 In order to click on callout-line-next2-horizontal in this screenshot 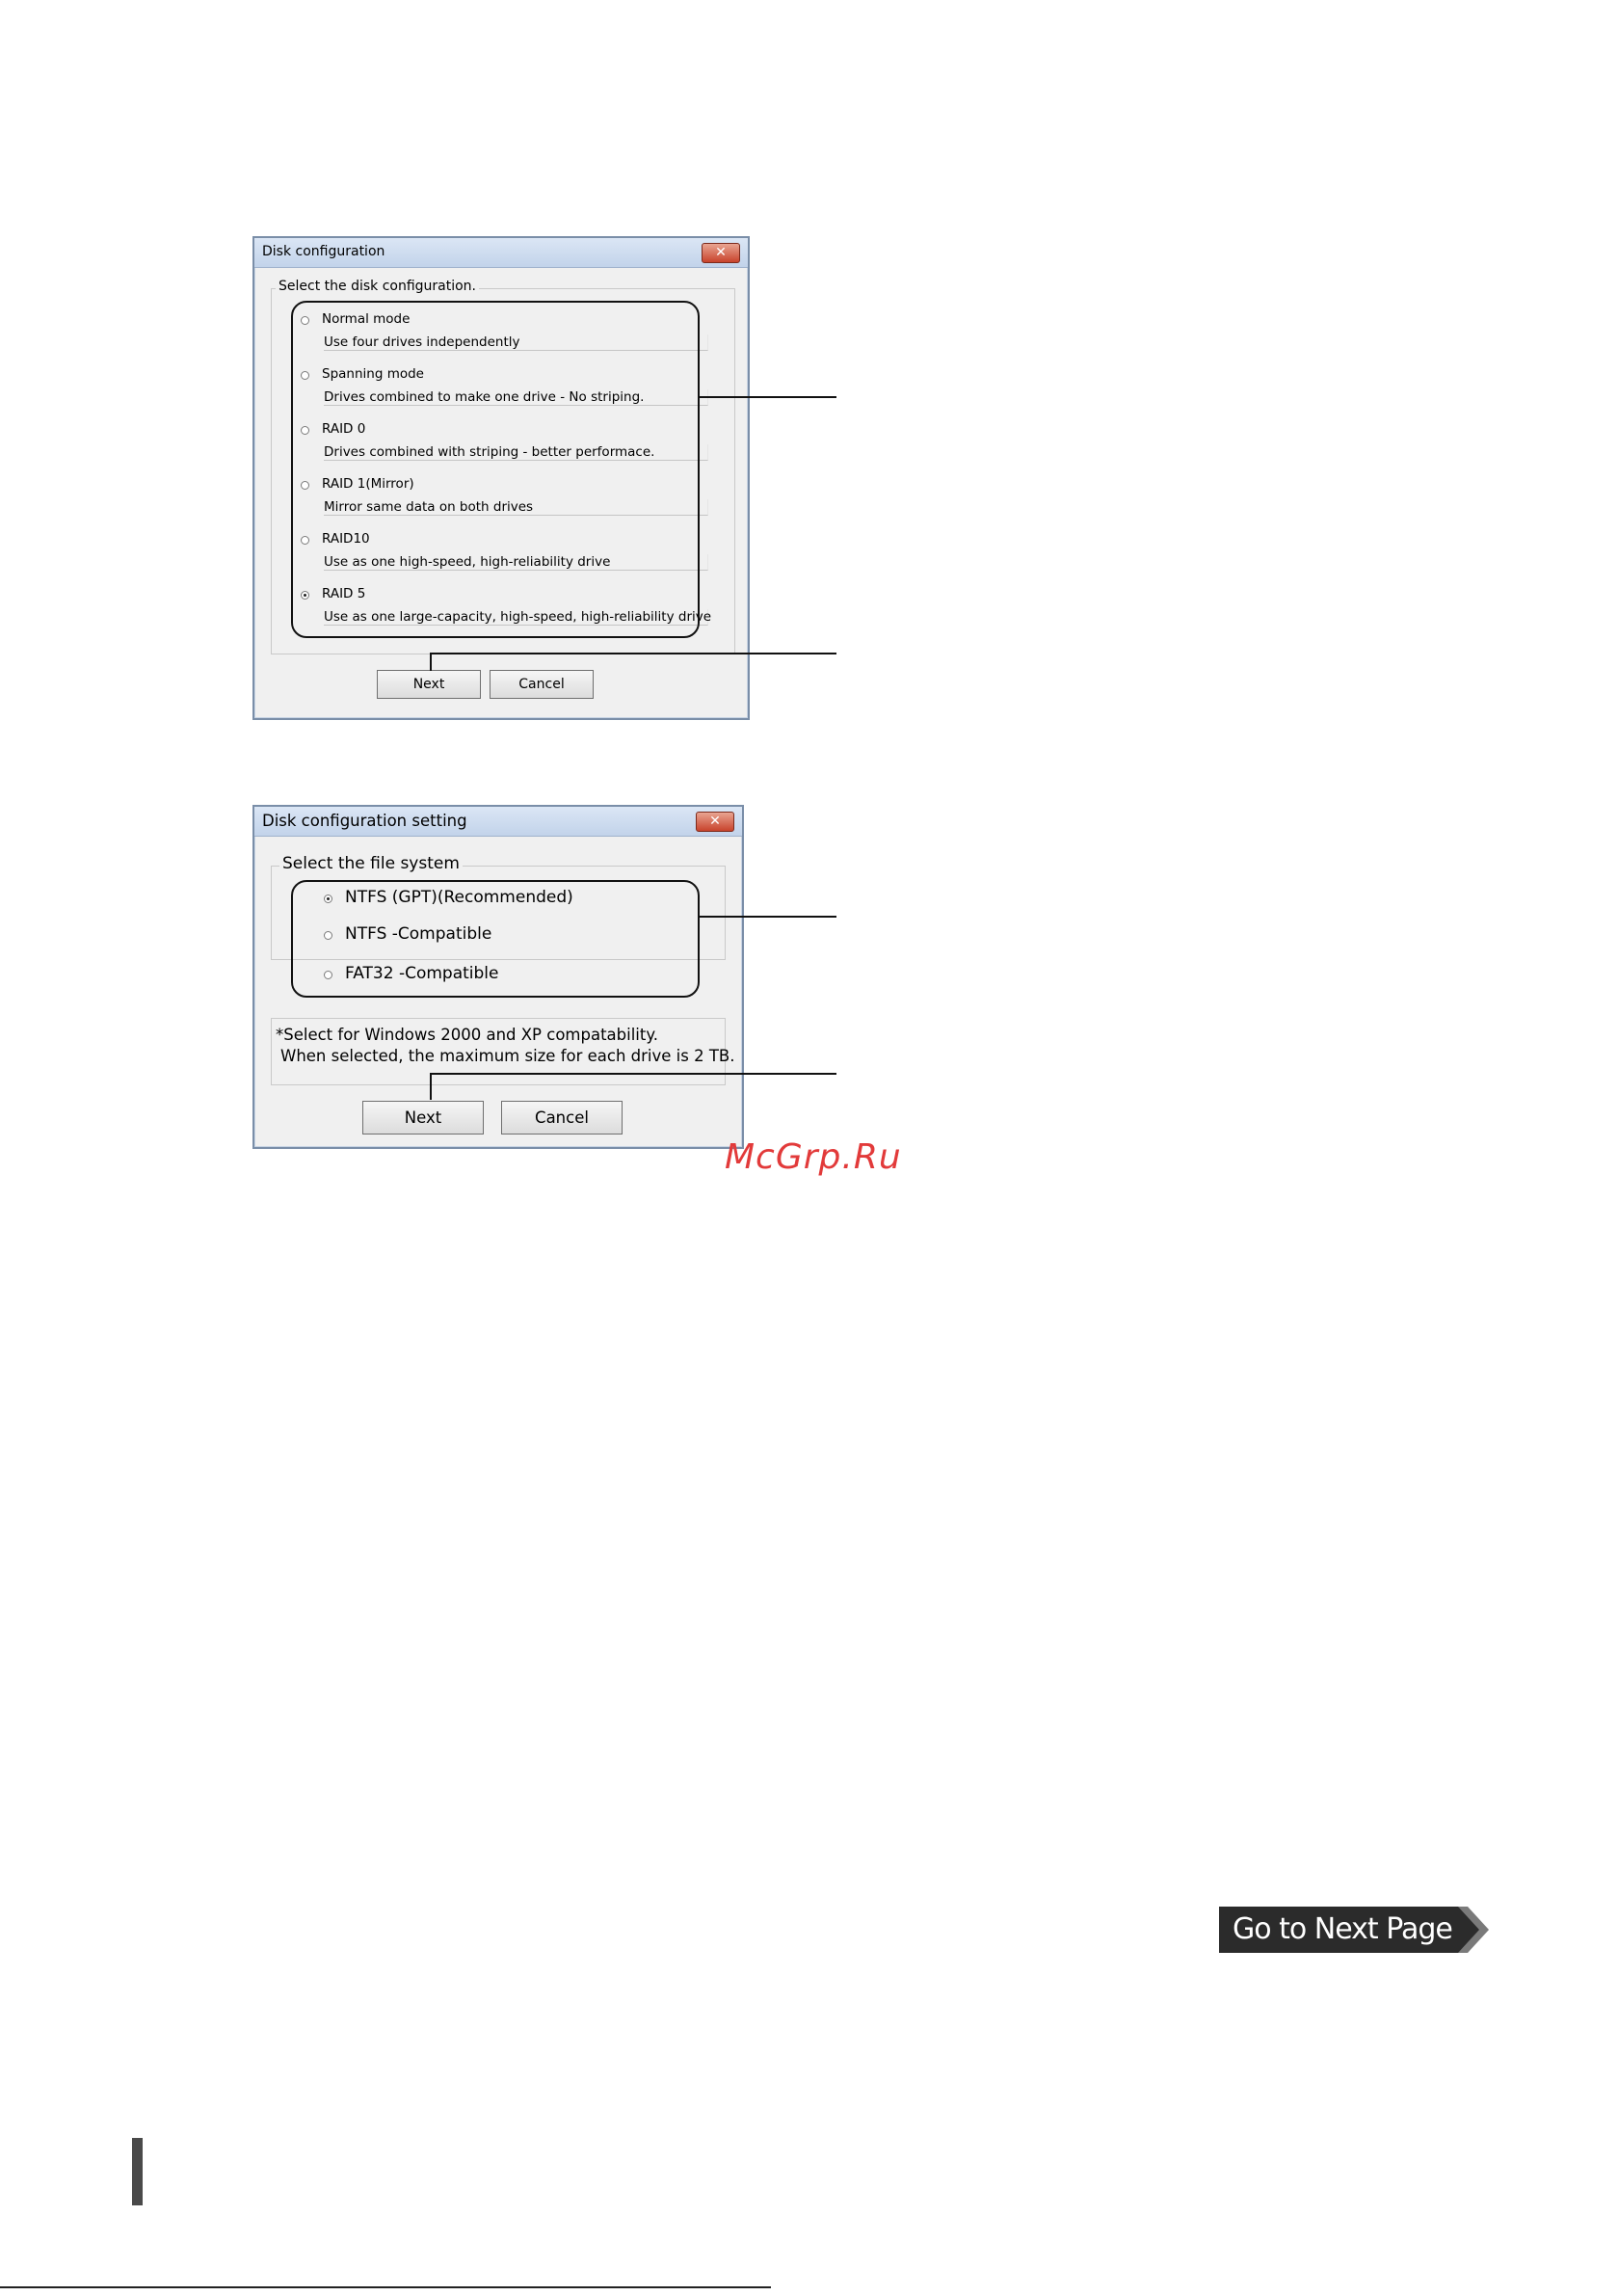, I will do `click(633, 1074)`.